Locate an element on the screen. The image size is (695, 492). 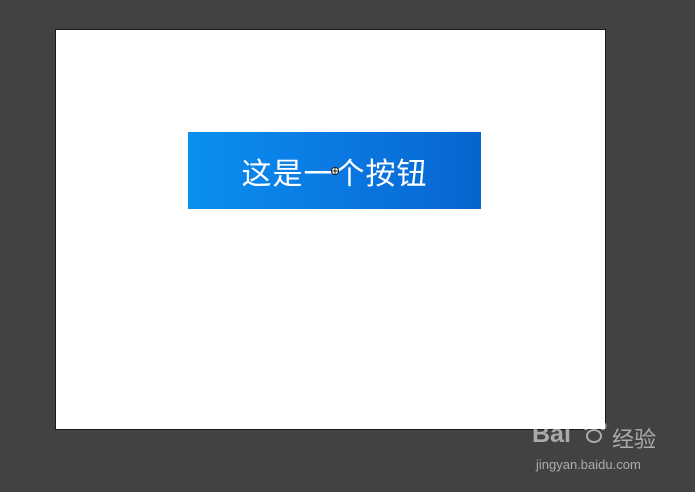
baidu-jingyan-watermark: Bai 经验 jingyan.baidu.com is located at coordinates (612, 447).